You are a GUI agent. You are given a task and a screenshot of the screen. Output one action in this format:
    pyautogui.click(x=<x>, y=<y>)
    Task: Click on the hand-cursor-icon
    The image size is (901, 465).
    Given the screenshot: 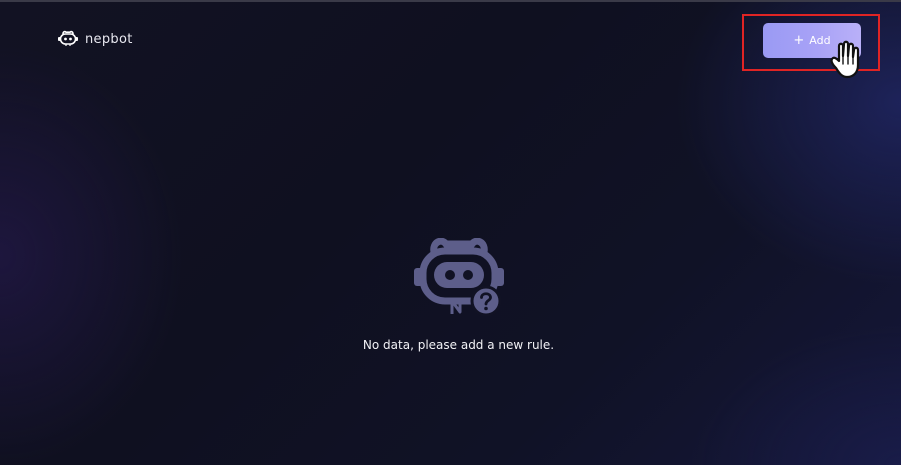 What is the action you would take?
    pyautogui.click(x=850, y=61)
    